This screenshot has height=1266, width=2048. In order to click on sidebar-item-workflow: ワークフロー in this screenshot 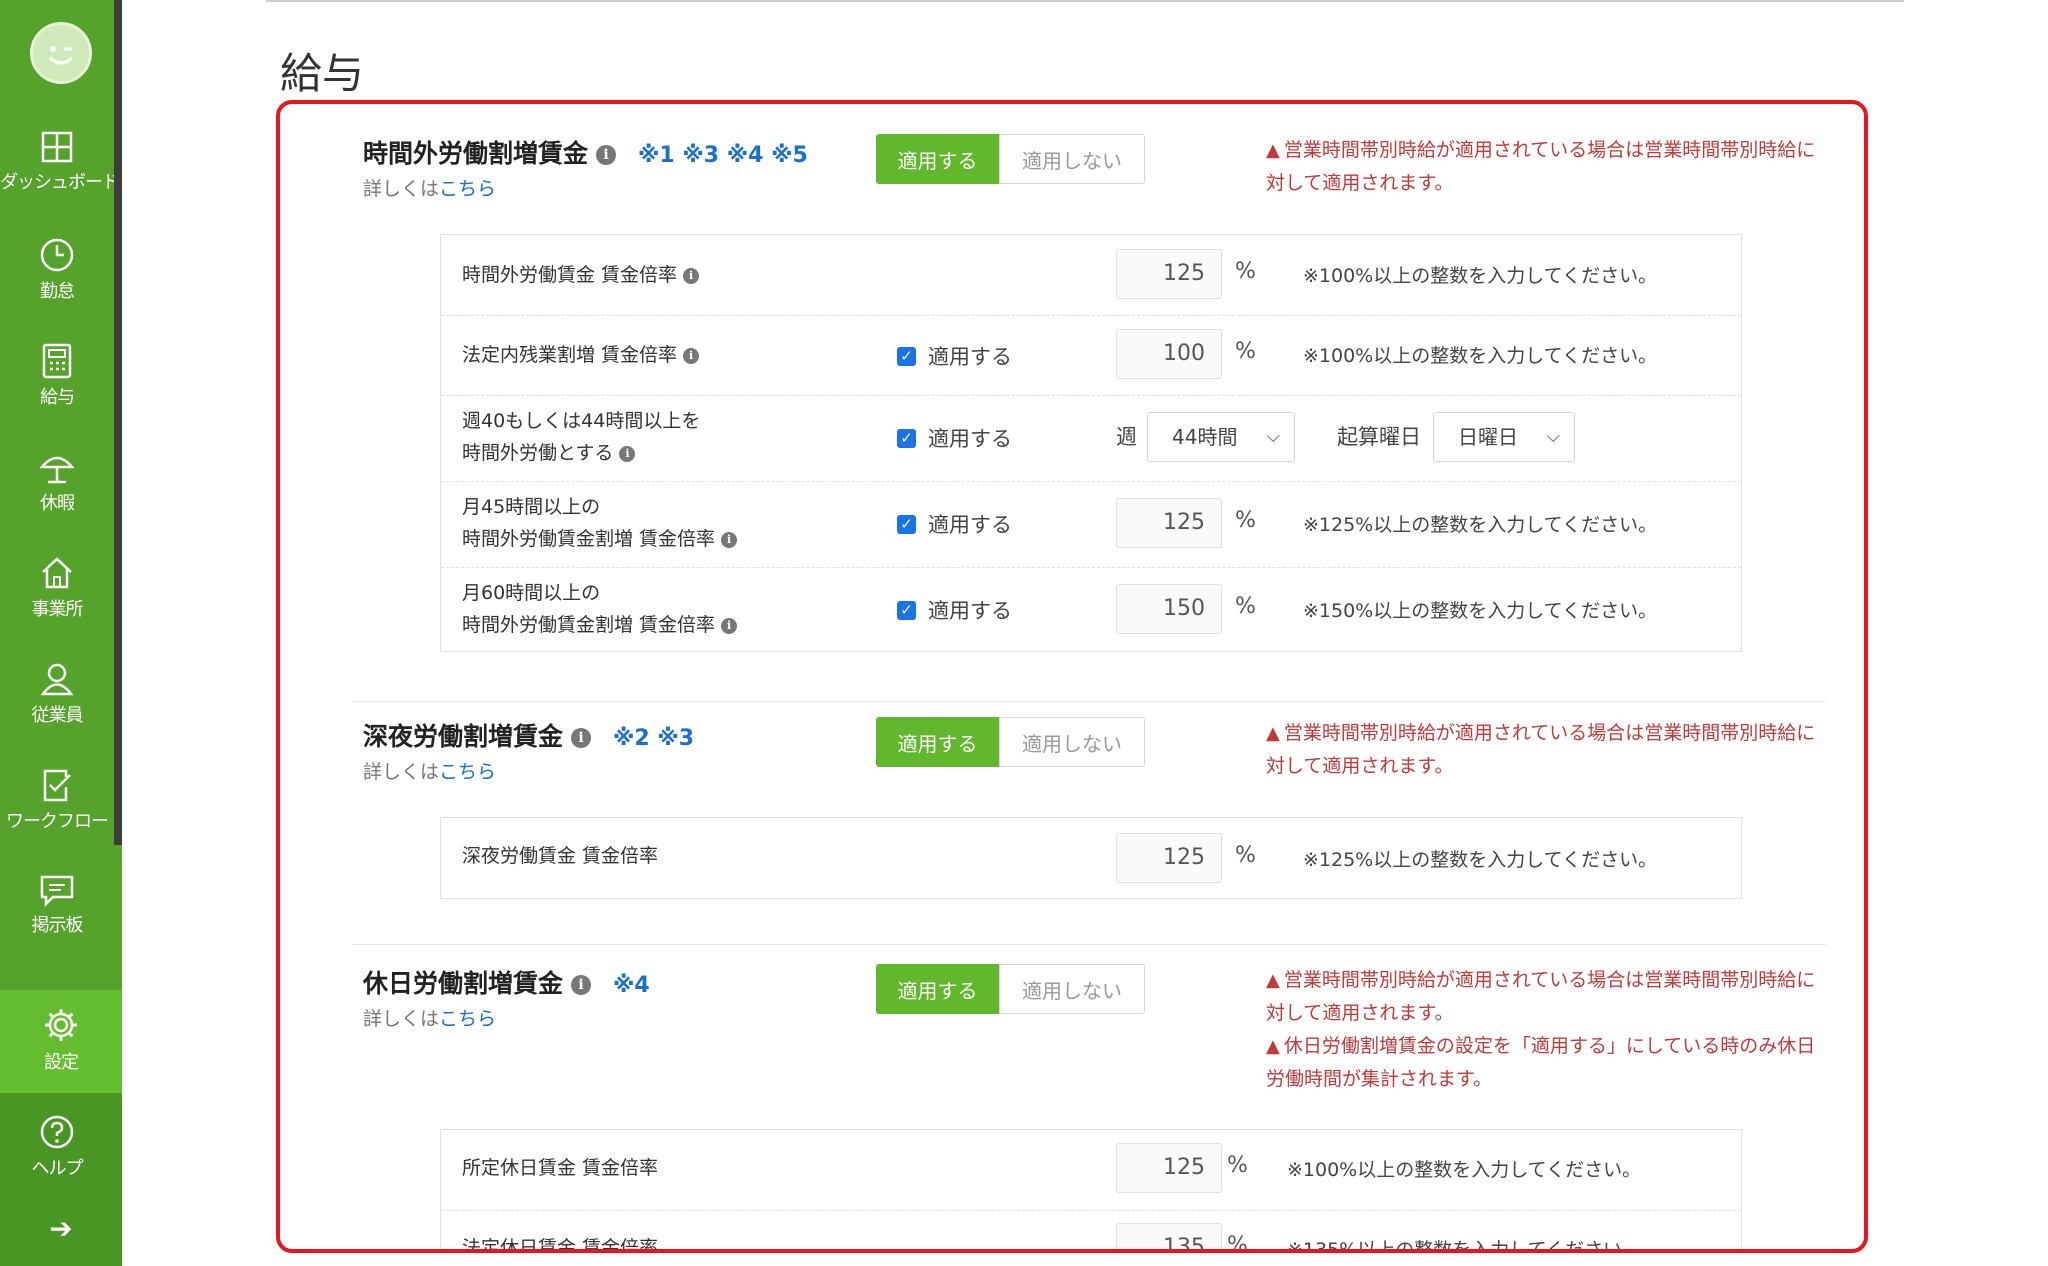, I will do `click(57, 812)`.